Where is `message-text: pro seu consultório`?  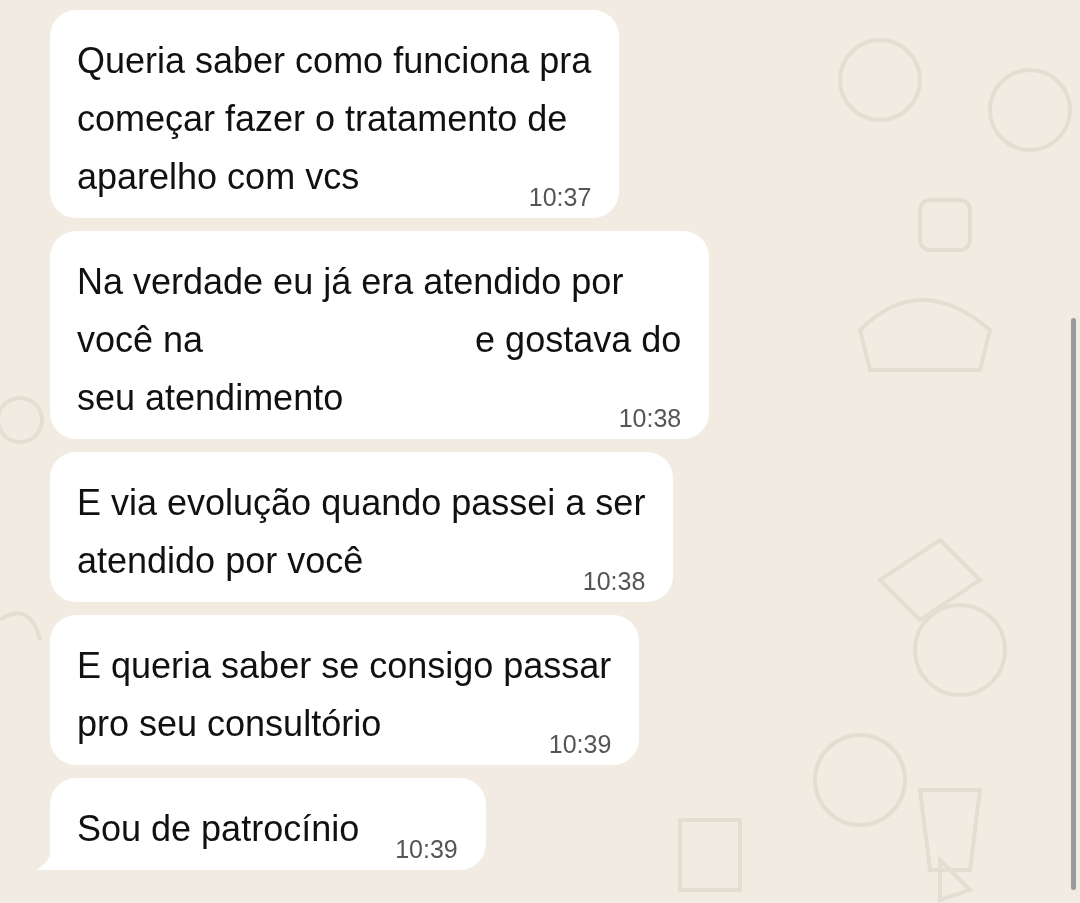 message-text: pro seu consultório is located at coordinates (229, 724).